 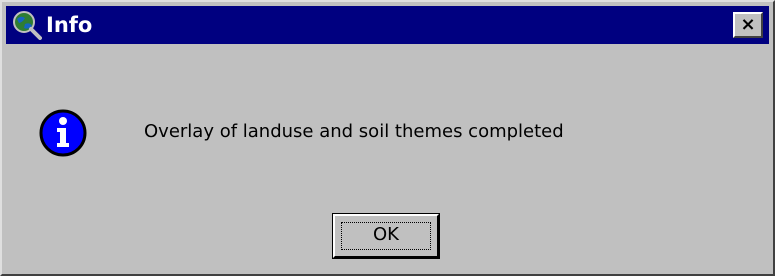 I want to click on ok-button-label: OK, so click(x=386, y=234).